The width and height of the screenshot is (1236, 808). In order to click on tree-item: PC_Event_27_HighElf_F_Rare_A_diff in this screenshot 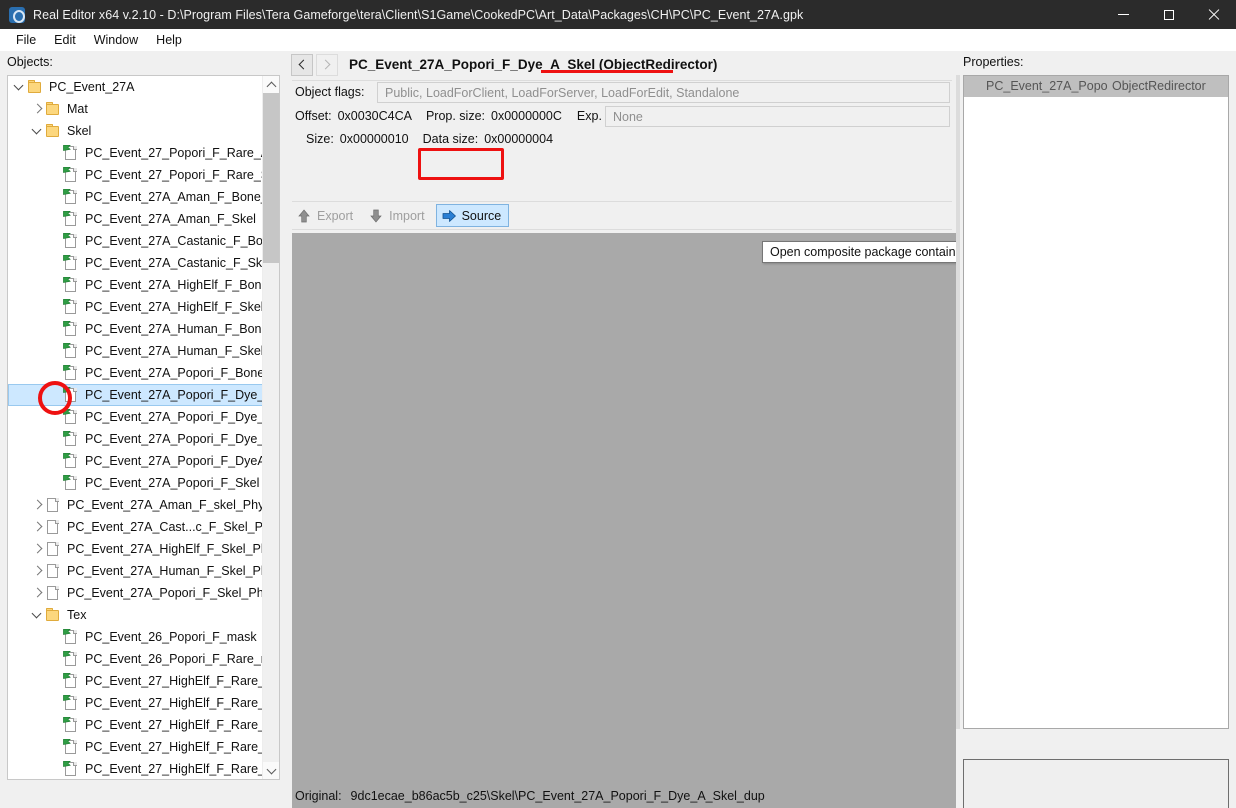, I will do `click(136, 681)`.